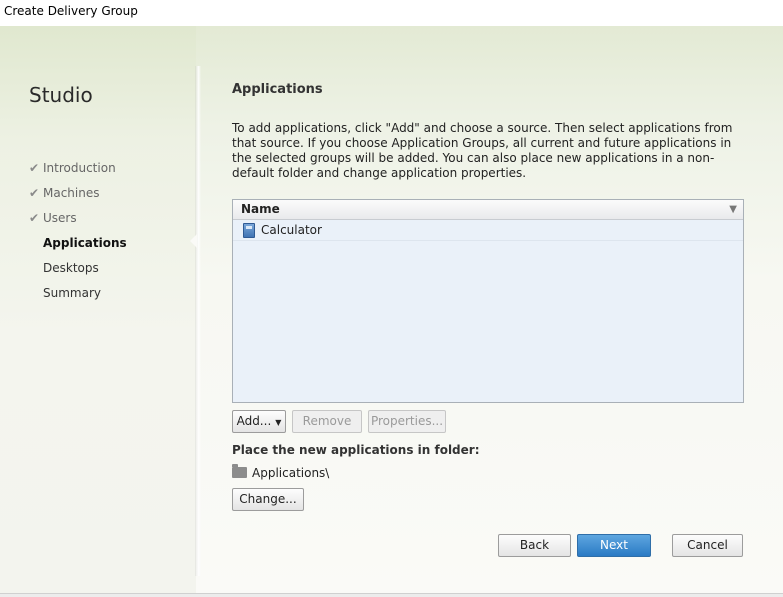 This screenshot has width=783, height=597. Describe the element at coordinates (198, 321) in the screenshot. I see `pane-divider` at that location.